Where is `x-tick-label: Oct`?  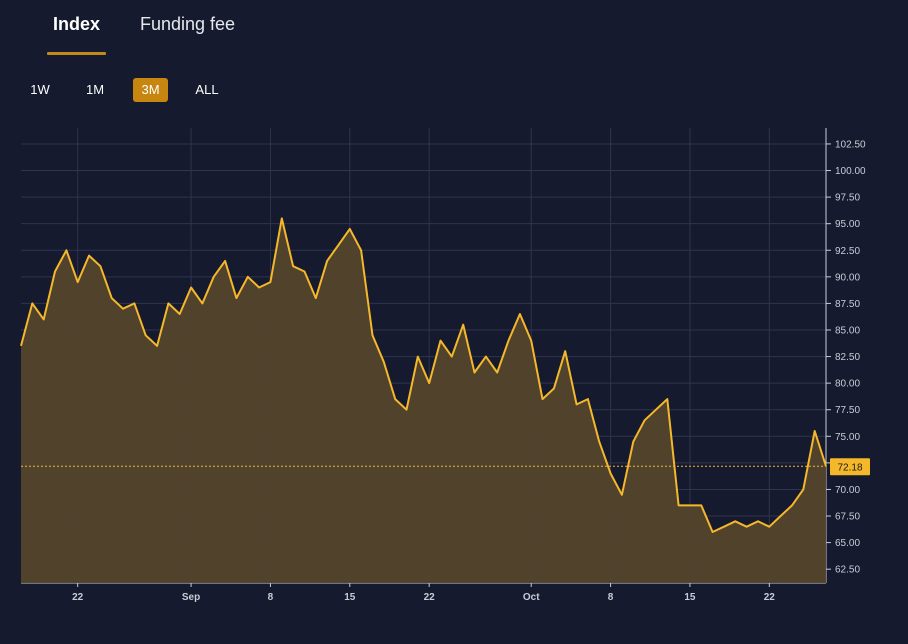
x-tick-label: Oct is located at coordinates (531, 597).